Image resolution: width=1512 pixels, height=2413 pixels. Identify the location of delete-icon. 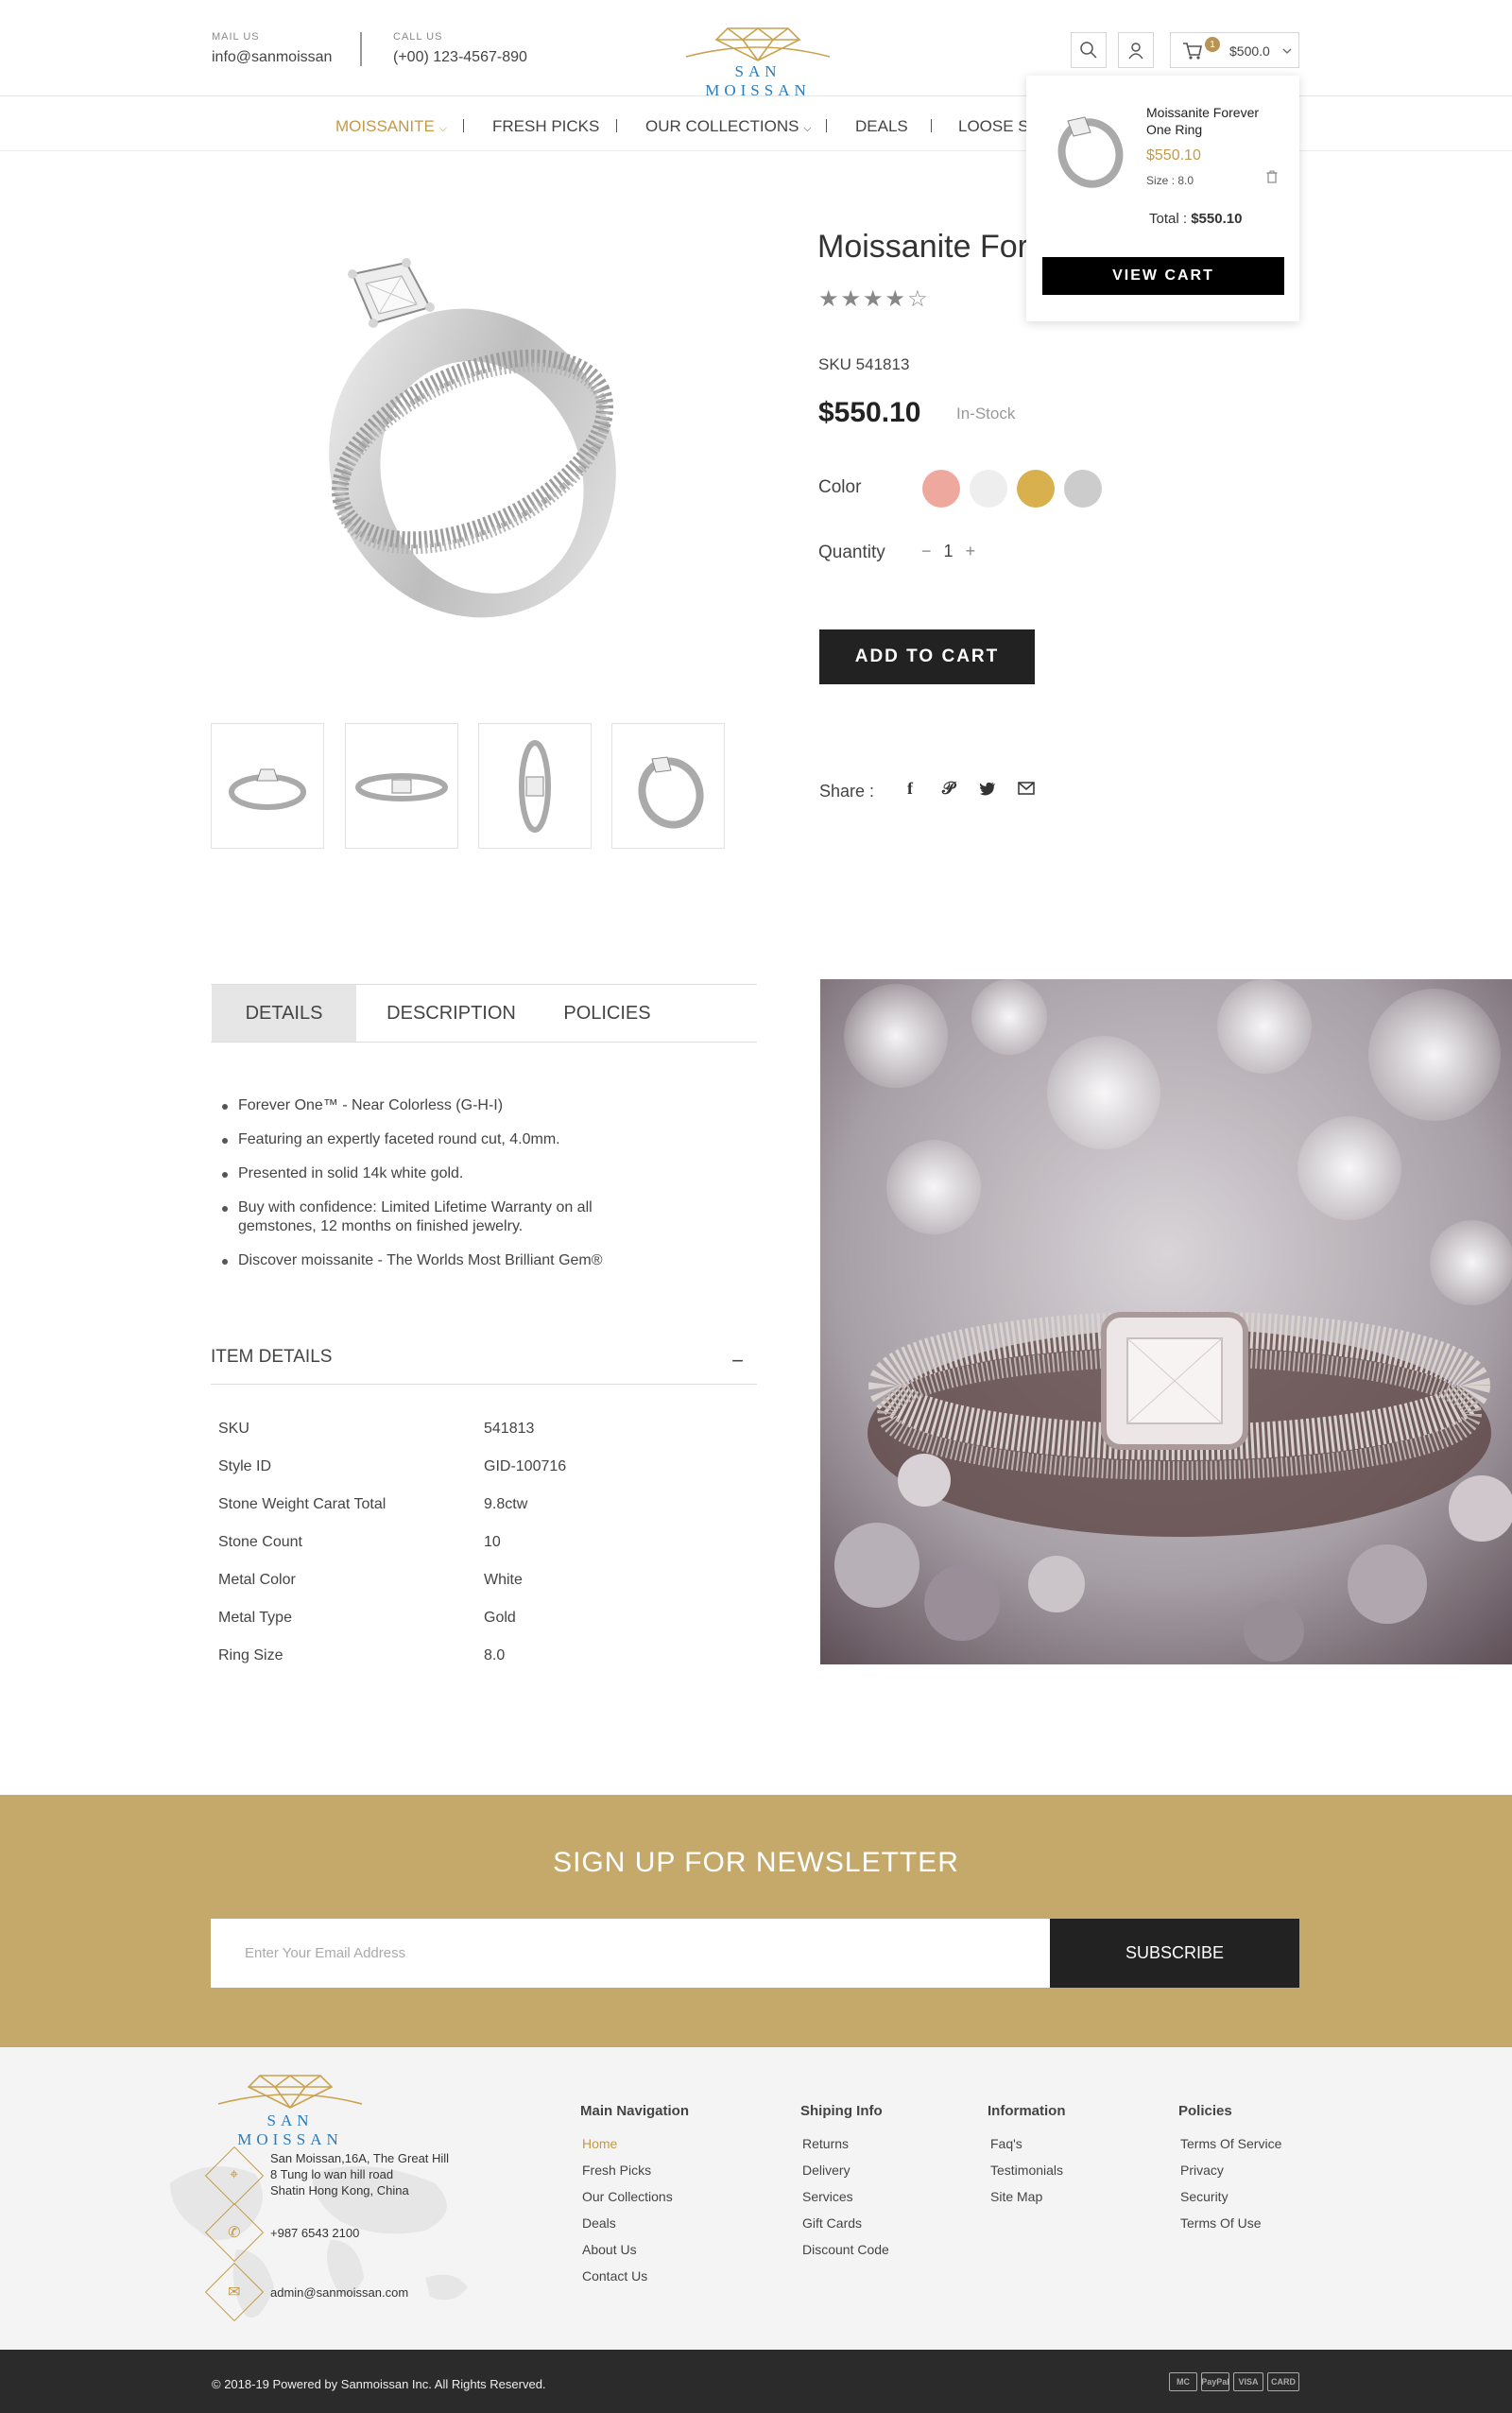
(1272, 176).